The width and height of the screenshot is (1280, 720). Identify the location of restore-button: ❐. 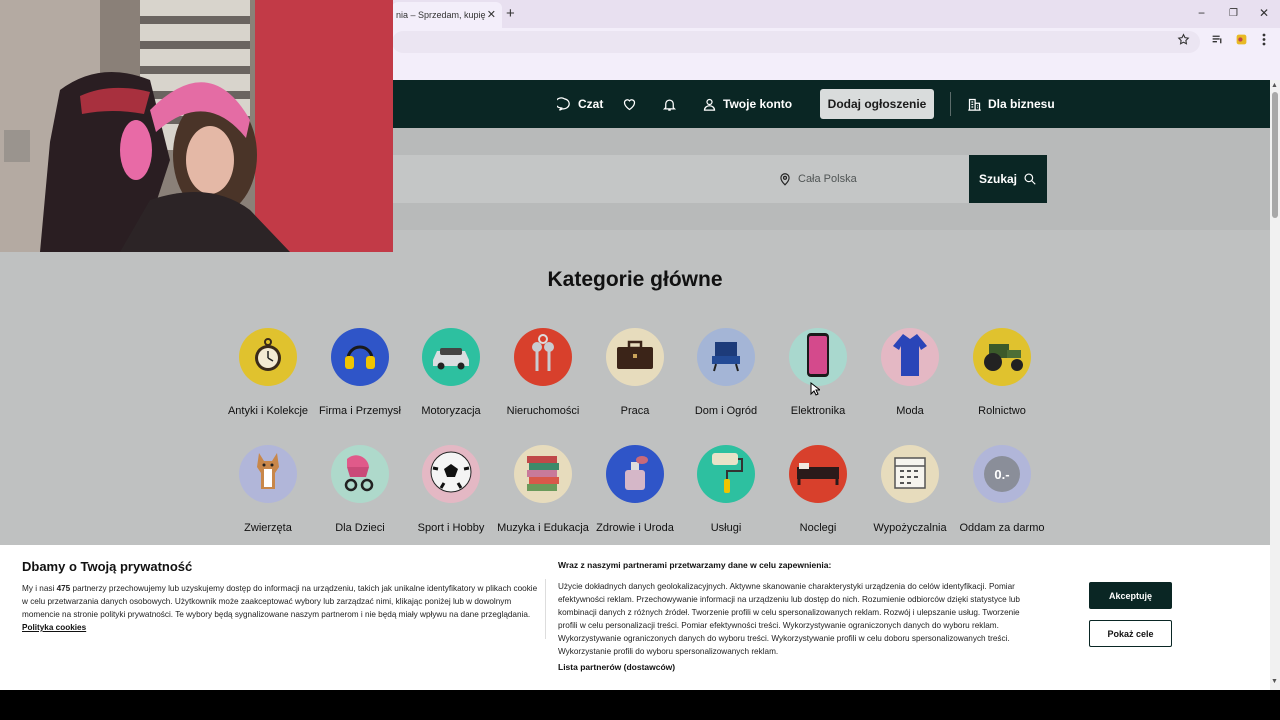
(1233, 13).